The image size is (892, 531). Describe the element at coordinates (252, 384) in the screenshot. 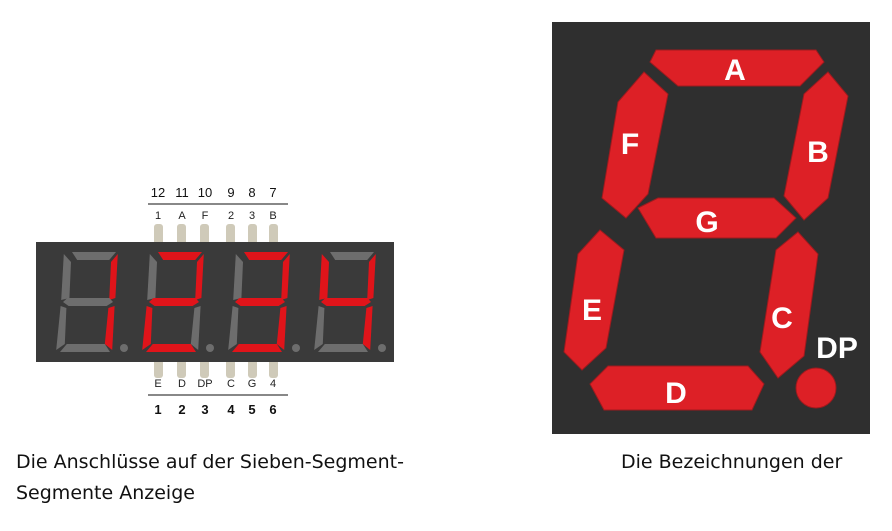

I see `bottom-pin-label: G` at that location.